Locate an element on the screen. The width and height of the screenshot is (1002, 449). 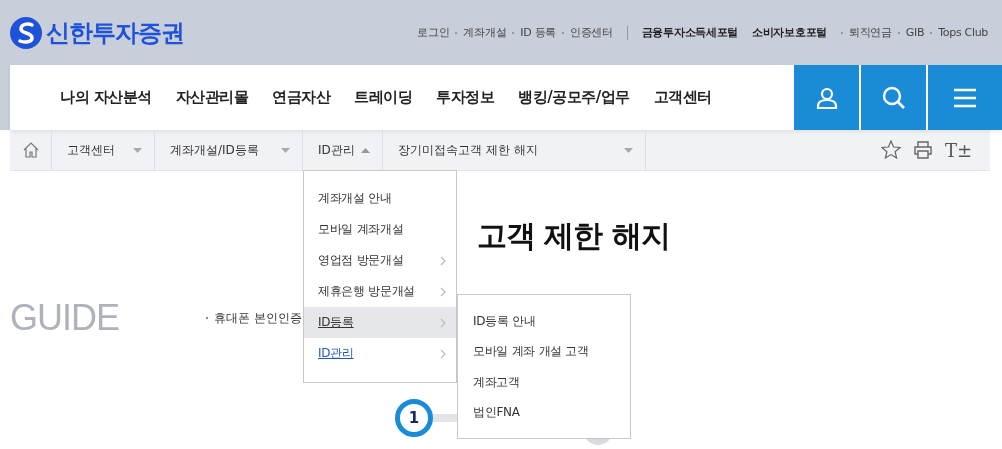
user-icon is located at coordinates (826, 97).